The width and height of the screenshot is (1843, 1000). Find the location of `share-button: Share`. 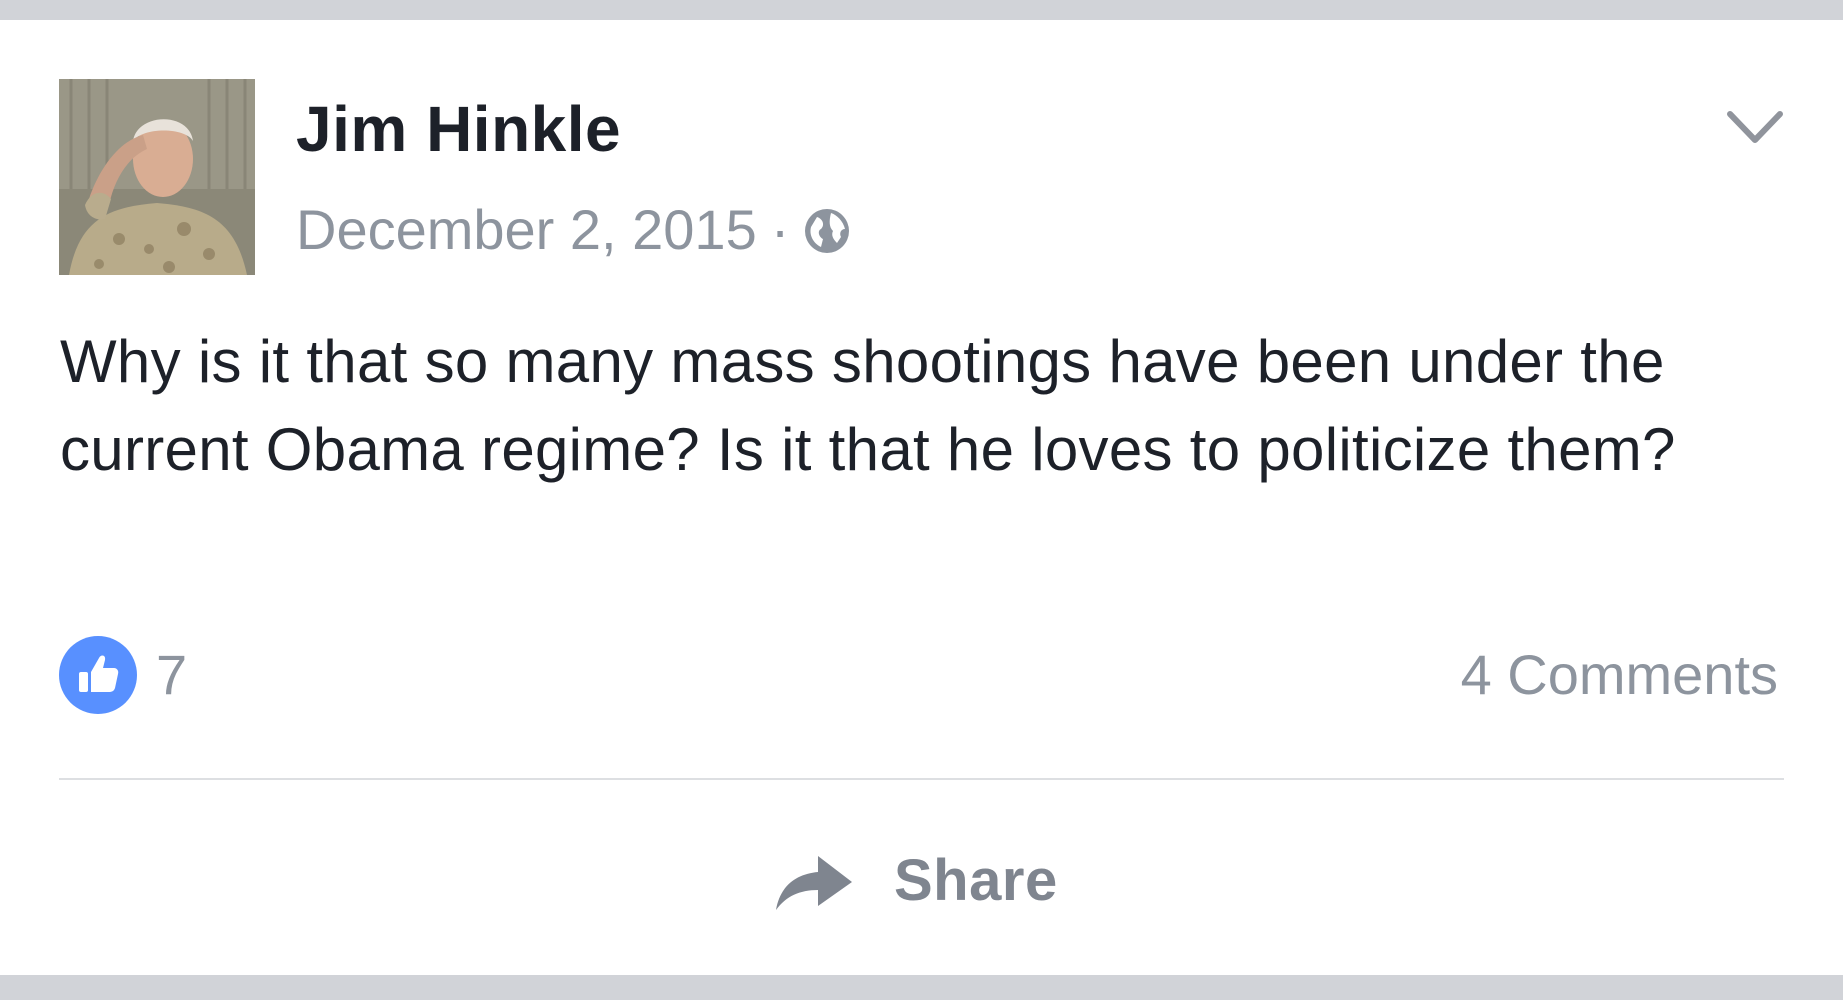

share-button: Share is located at coordinates (915, 880).